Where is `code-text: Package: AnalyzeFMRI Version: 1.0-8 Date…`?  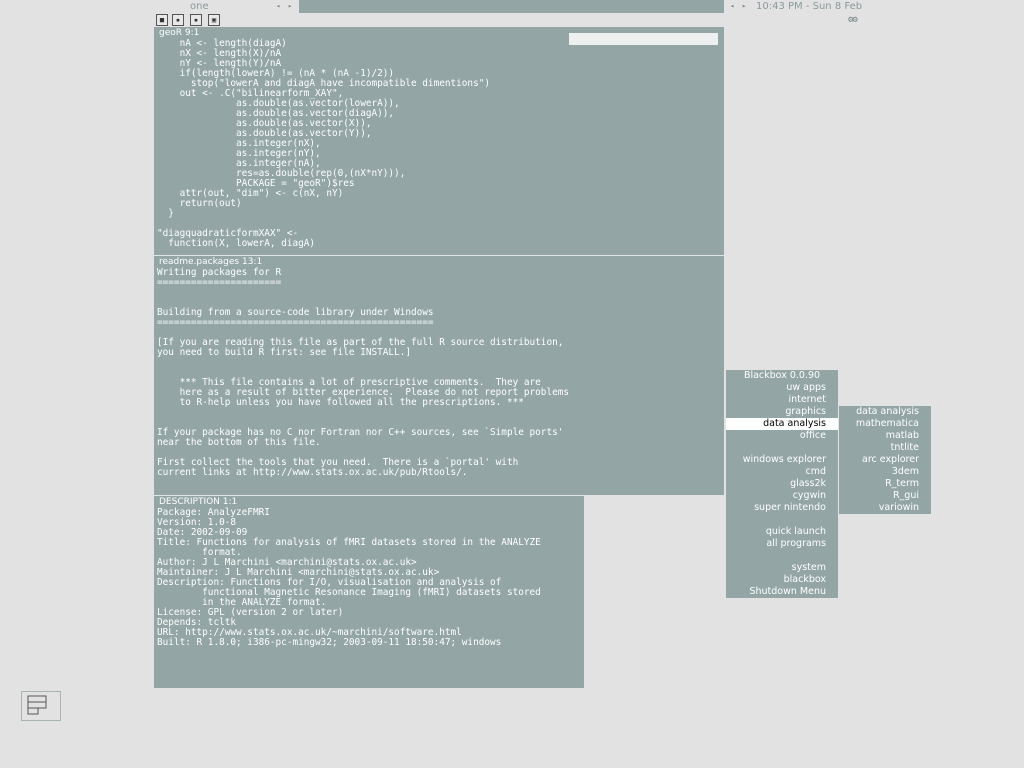
code-text: Package: AnalyzeFMRI Version: 1.0-8 Date… is located at coordinates (369, 578).